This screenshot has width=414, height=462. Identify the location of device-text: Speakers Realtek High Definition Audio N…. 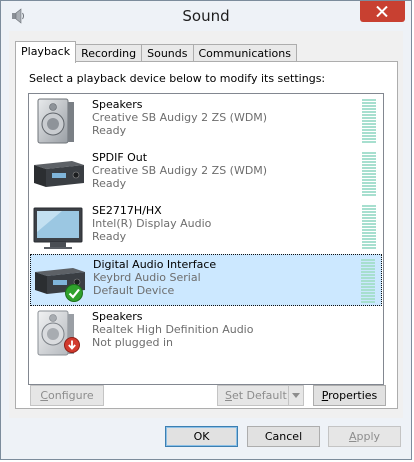
(172, 329).